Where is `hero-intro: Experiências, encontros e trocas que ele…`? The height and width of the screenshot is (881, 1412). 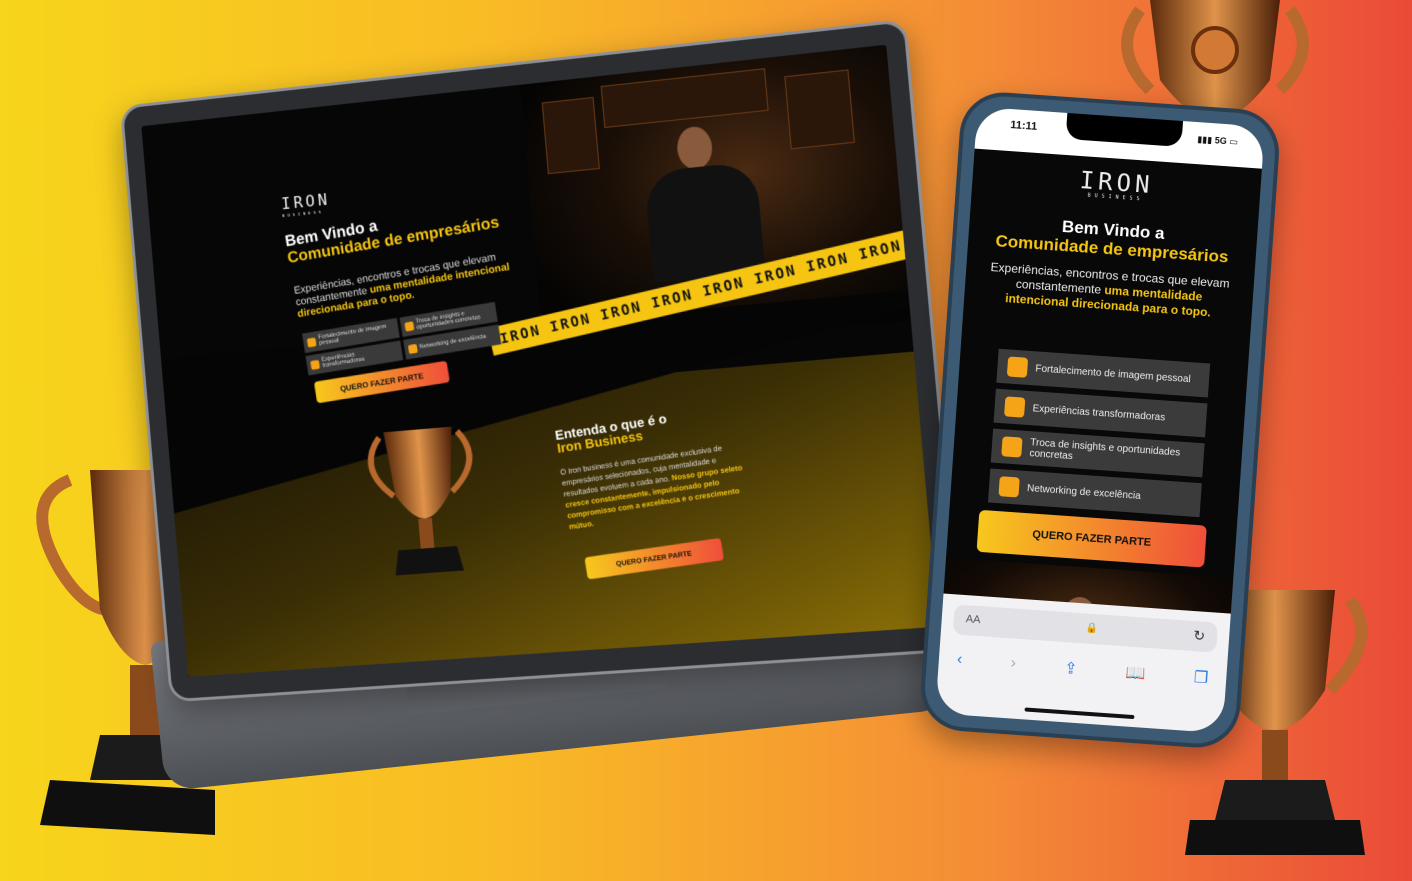 hero-intro: Experiências, encontros e trocas que ele… is located at coordinates (1110, 290).